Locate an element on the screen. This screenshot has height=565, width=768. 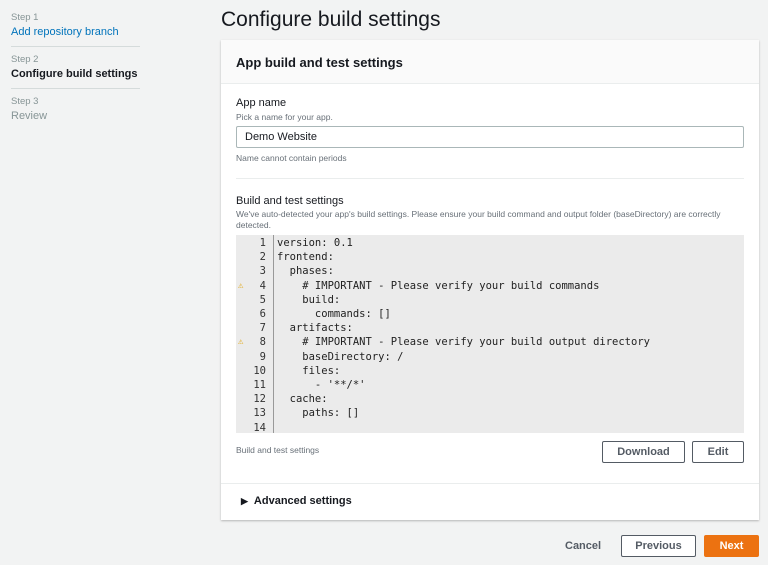
app-name-description: Pick a name for your app. is located at coordinates (284, 117).